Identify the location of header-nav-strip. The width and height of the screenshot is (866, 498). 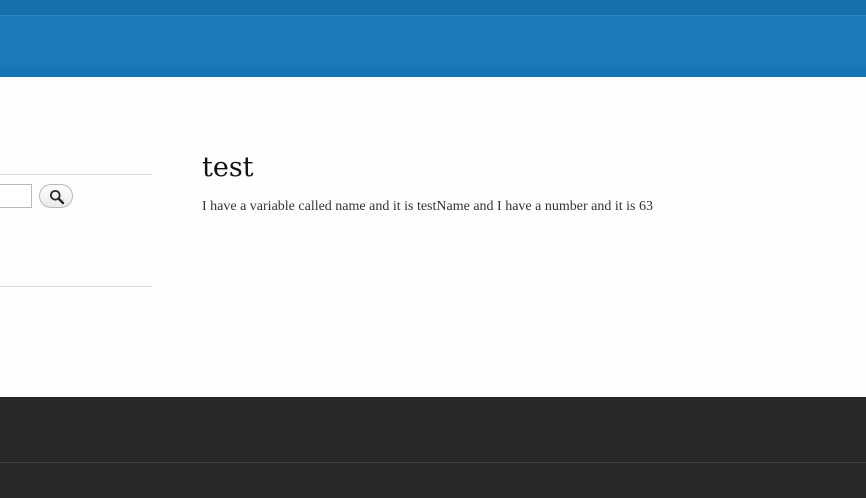
(433, 71).